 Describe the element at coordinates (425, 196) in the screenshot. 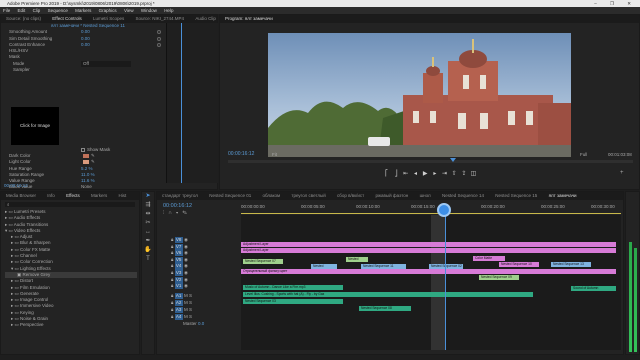

I see `tab-sequence: шнол` at that location.